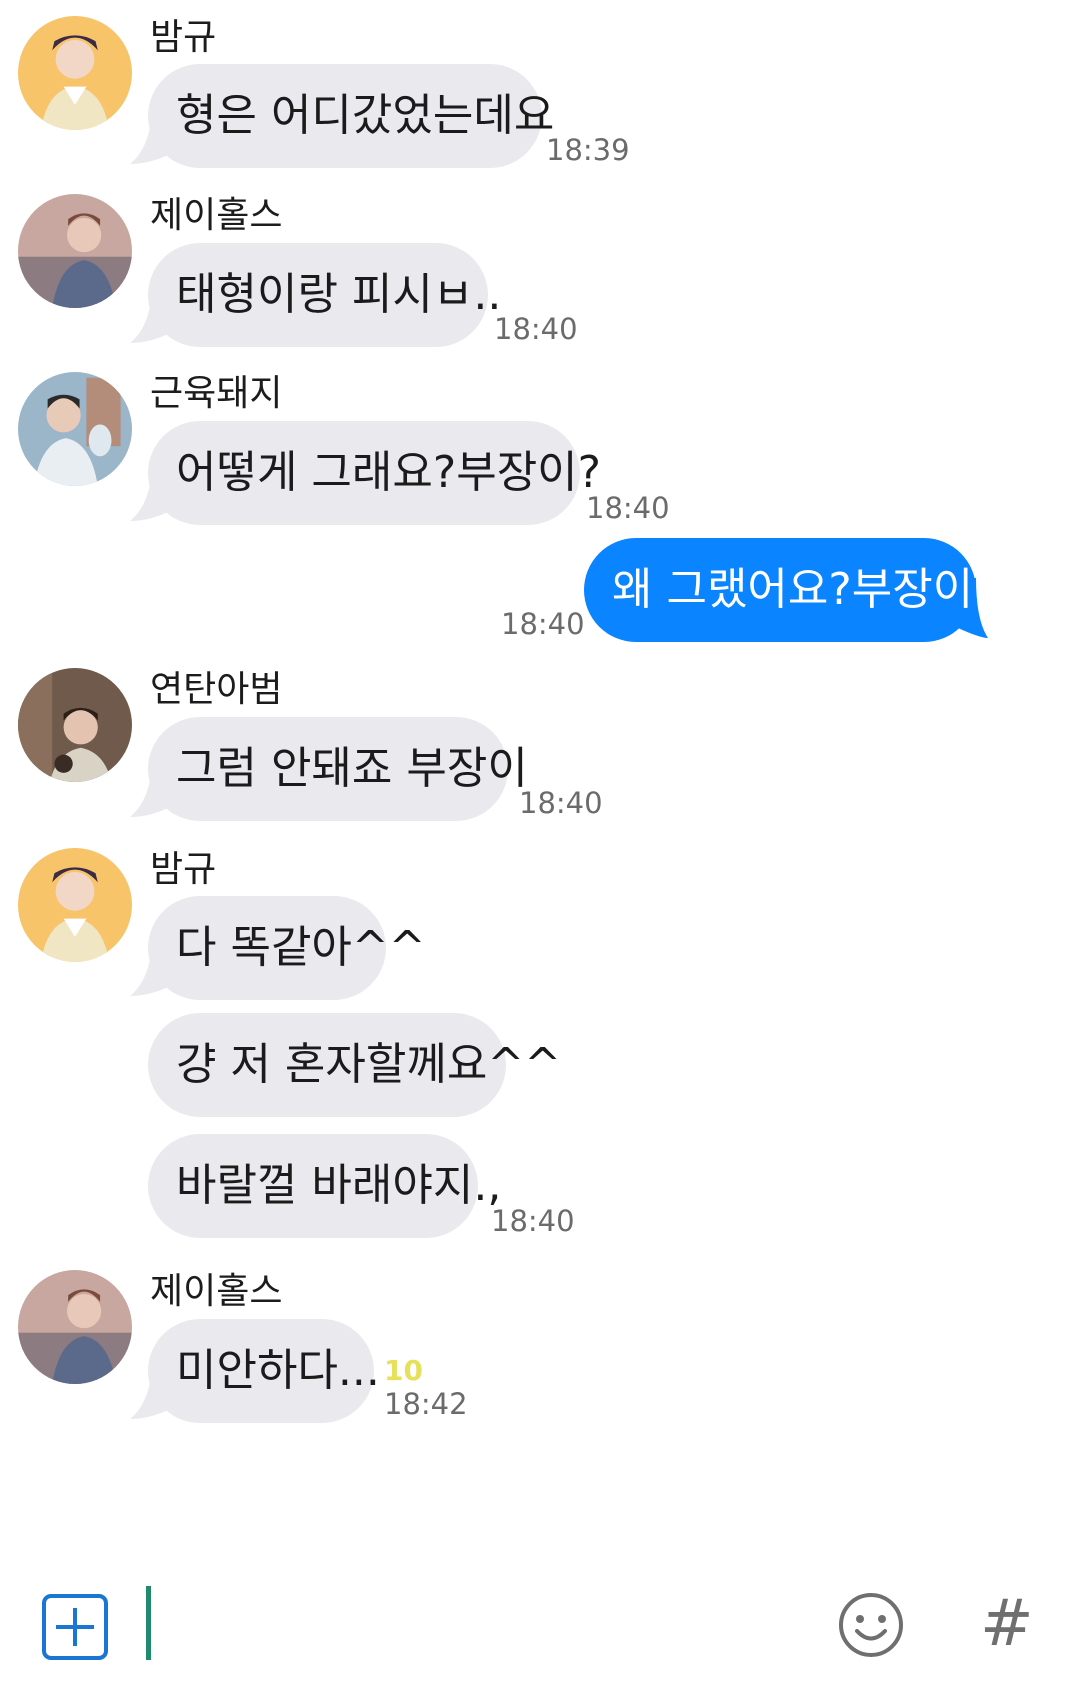  What do you see at coordinates (287, 948) in the screenshot?
I see `message-bubble: 다 똑같아^^` at bounding box center [287, 948].